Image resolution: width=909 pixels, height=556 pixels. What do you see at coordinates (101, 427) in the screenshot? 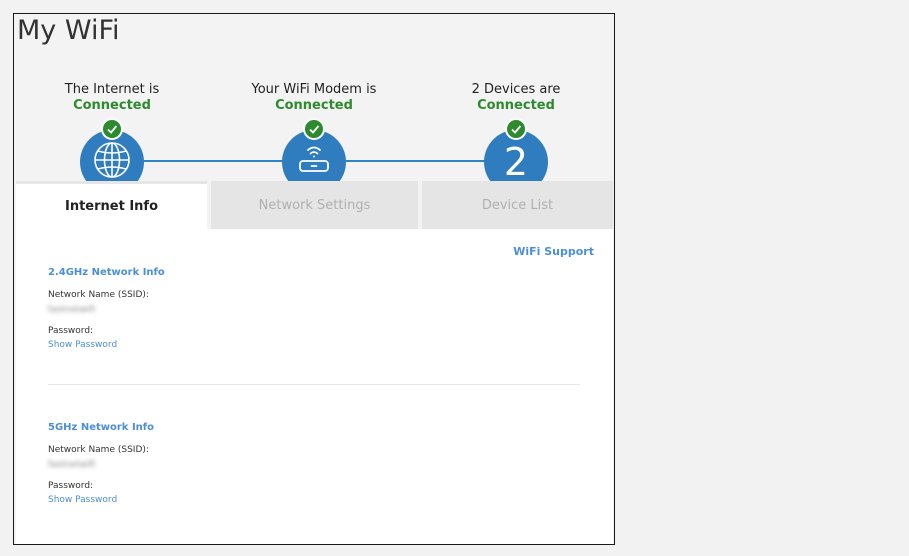
I see `network-5-heading: 5GHz Network Info` at bounding box center [101, 427].